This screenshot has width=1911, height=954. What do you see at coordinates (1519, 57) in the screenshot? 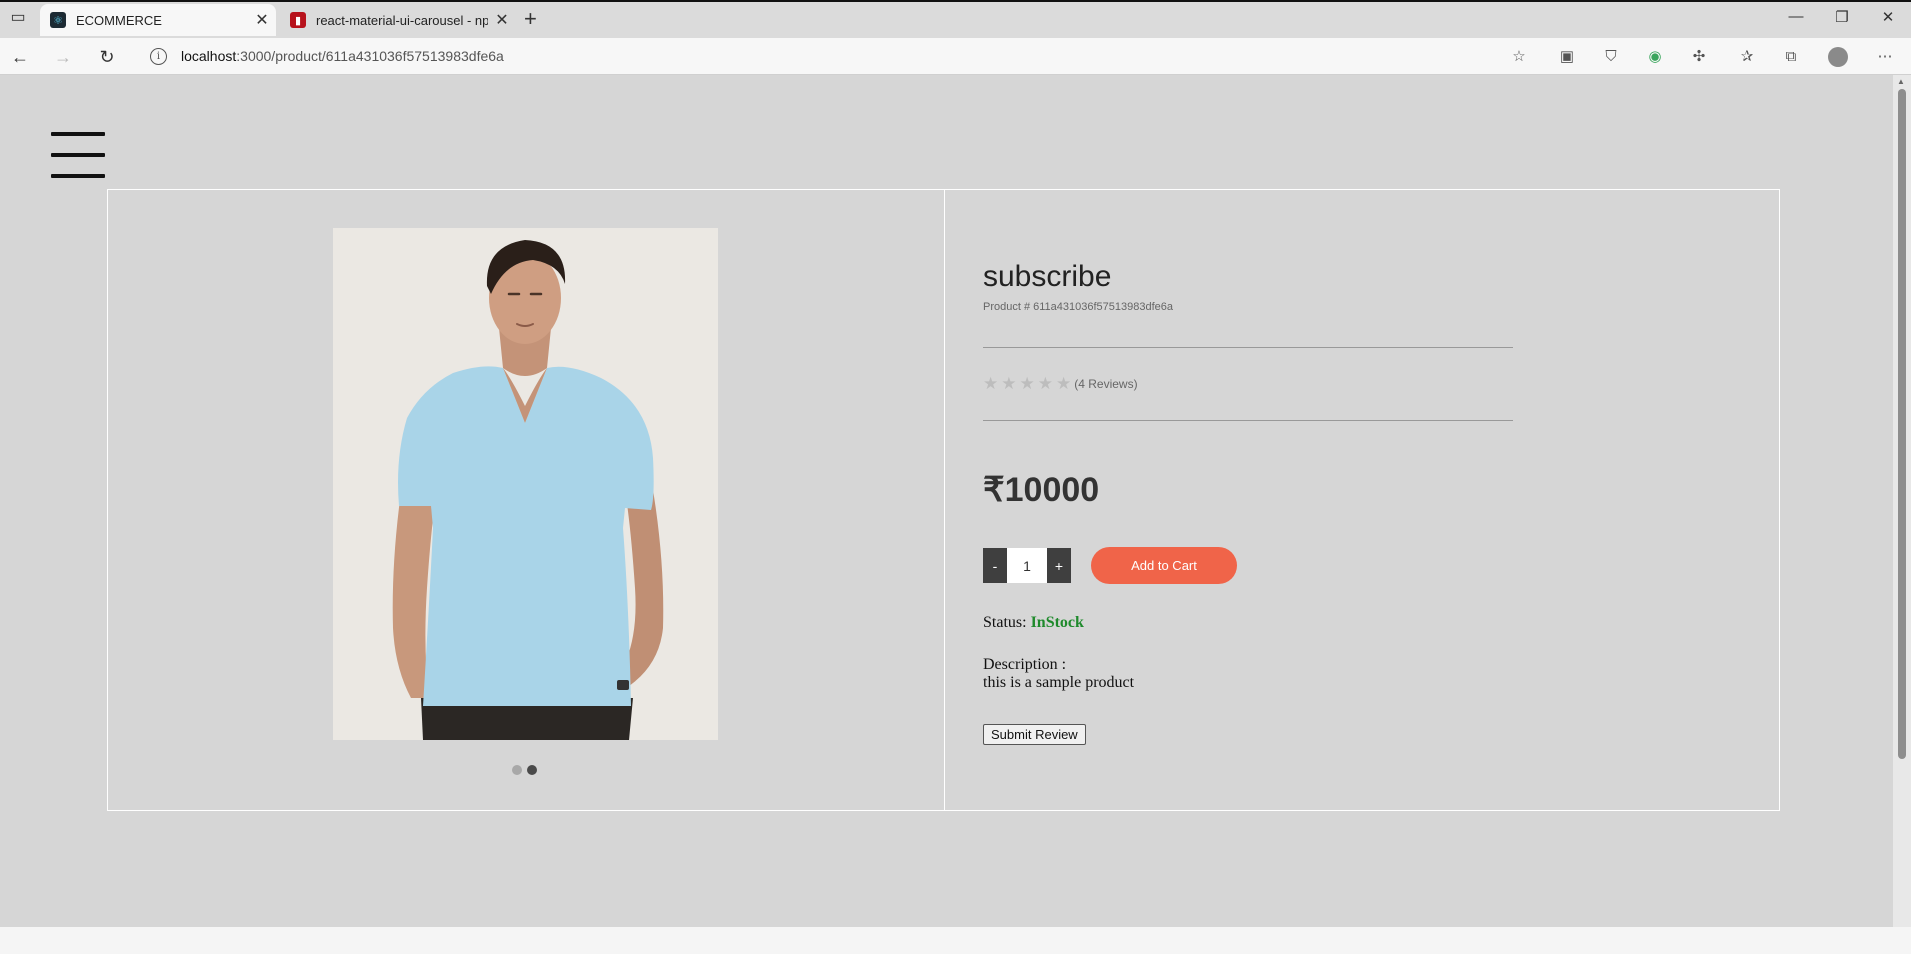
I see `favorite-add-icon: ☆` at bounding box center [1519, 57].